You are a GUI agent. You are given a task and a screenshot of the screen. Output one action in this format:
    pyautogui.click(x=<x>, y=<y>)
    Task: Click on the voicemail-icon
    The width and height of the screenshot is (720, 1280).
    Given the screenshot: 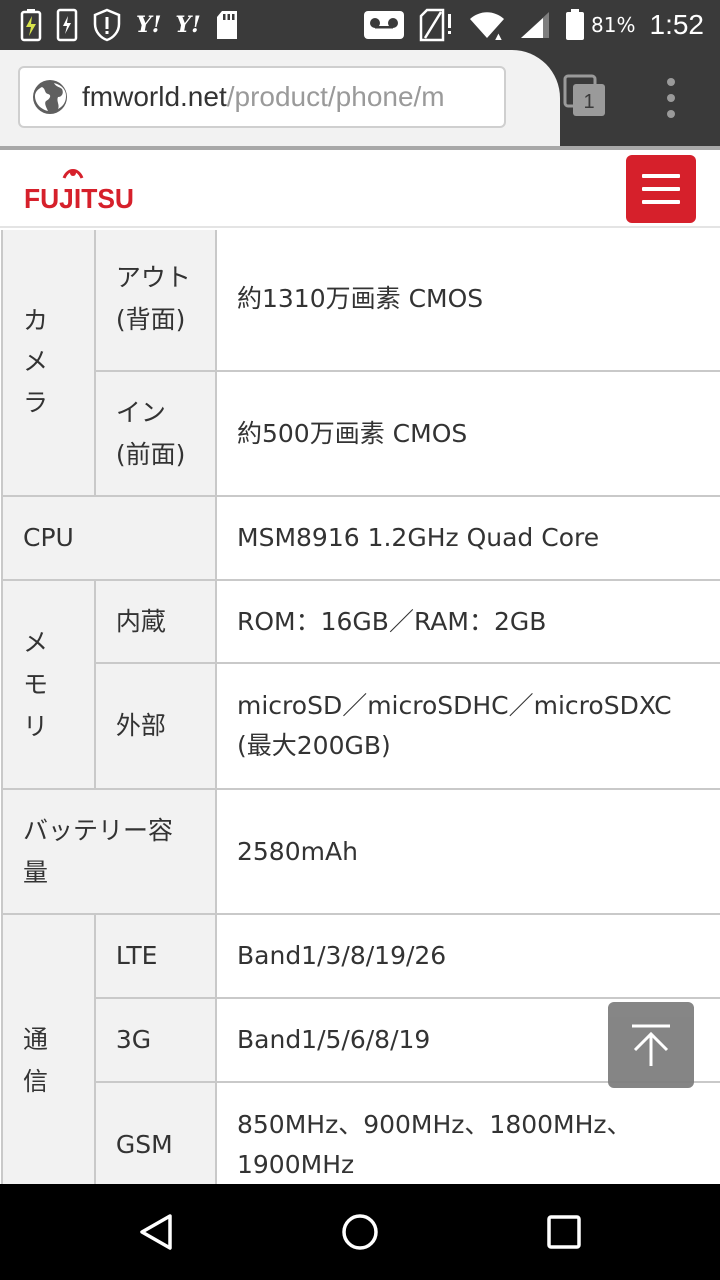 What is the action you would take?
    pyautogui.click(x=384, y=25)
    